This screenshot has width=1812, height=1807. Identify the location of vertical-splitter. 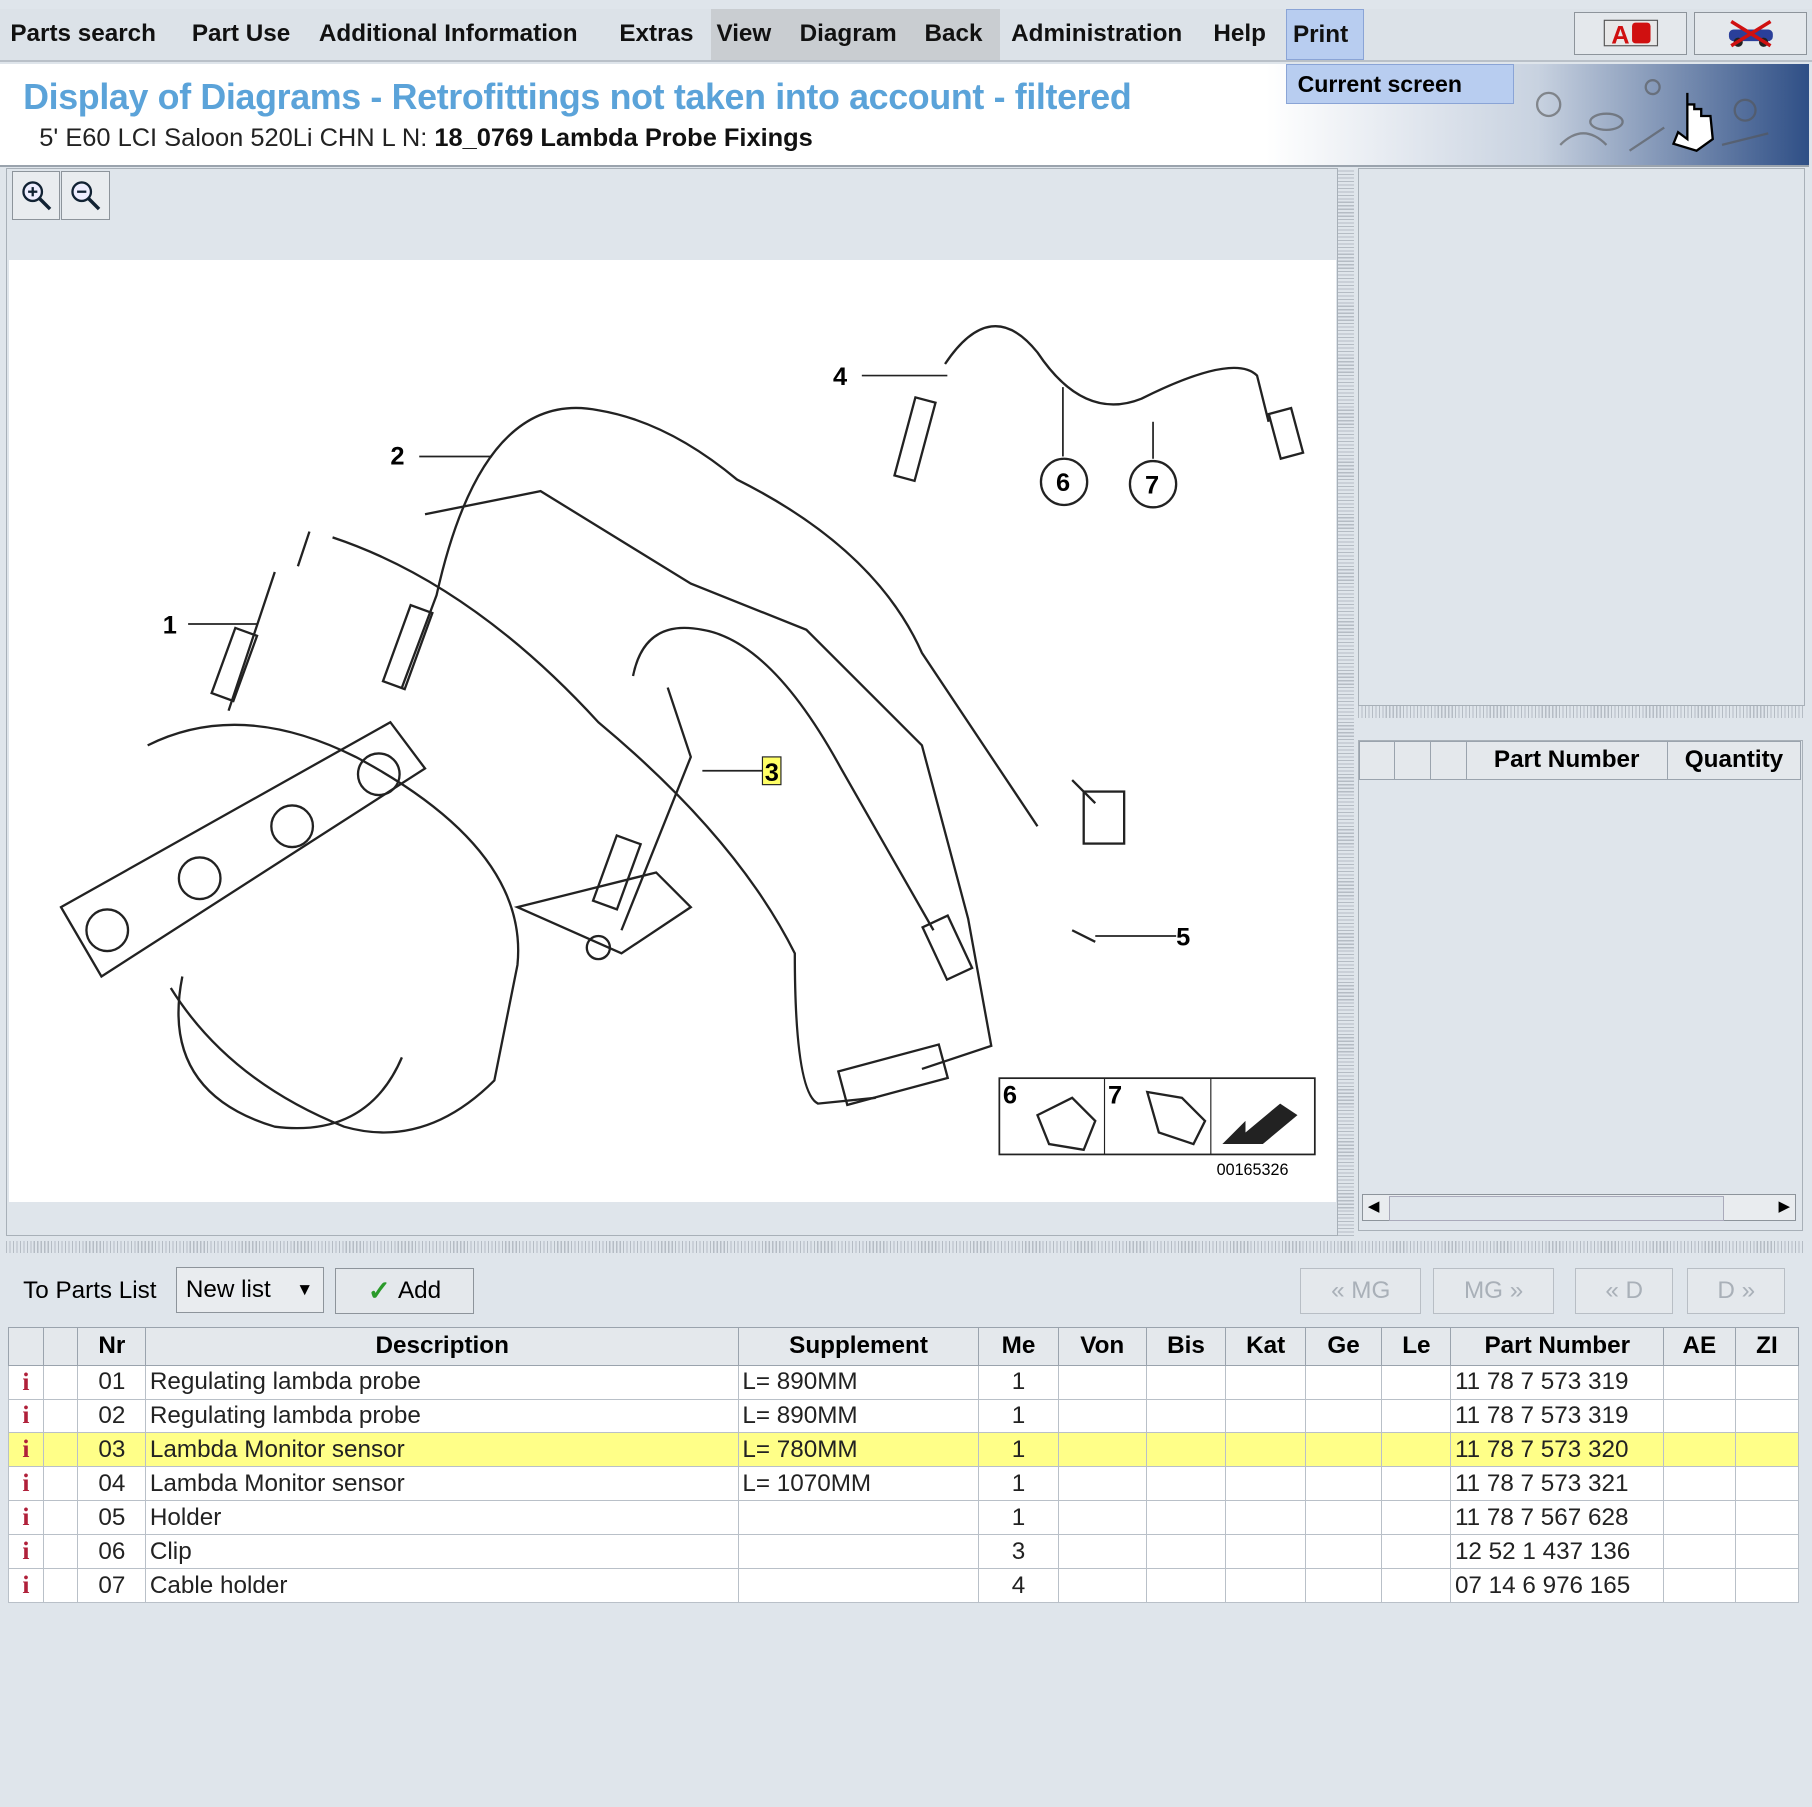
(1346, 702).